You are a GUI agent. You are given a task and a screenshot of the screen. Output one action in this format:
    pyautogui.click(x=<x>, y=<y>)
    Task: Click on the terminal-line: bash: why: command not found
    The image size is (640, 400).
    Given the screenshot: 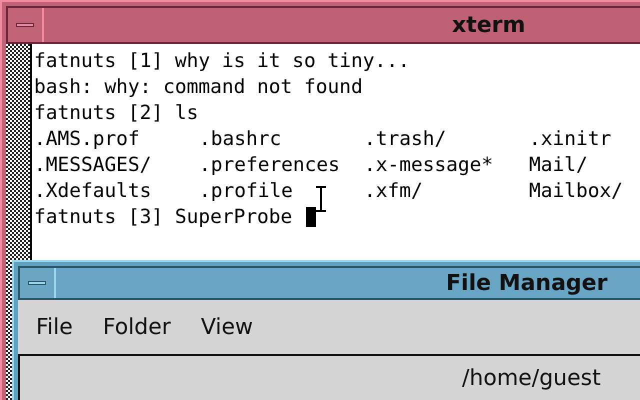 What is the action you would take?
    pyautogui.click(x=198, y=87)
    